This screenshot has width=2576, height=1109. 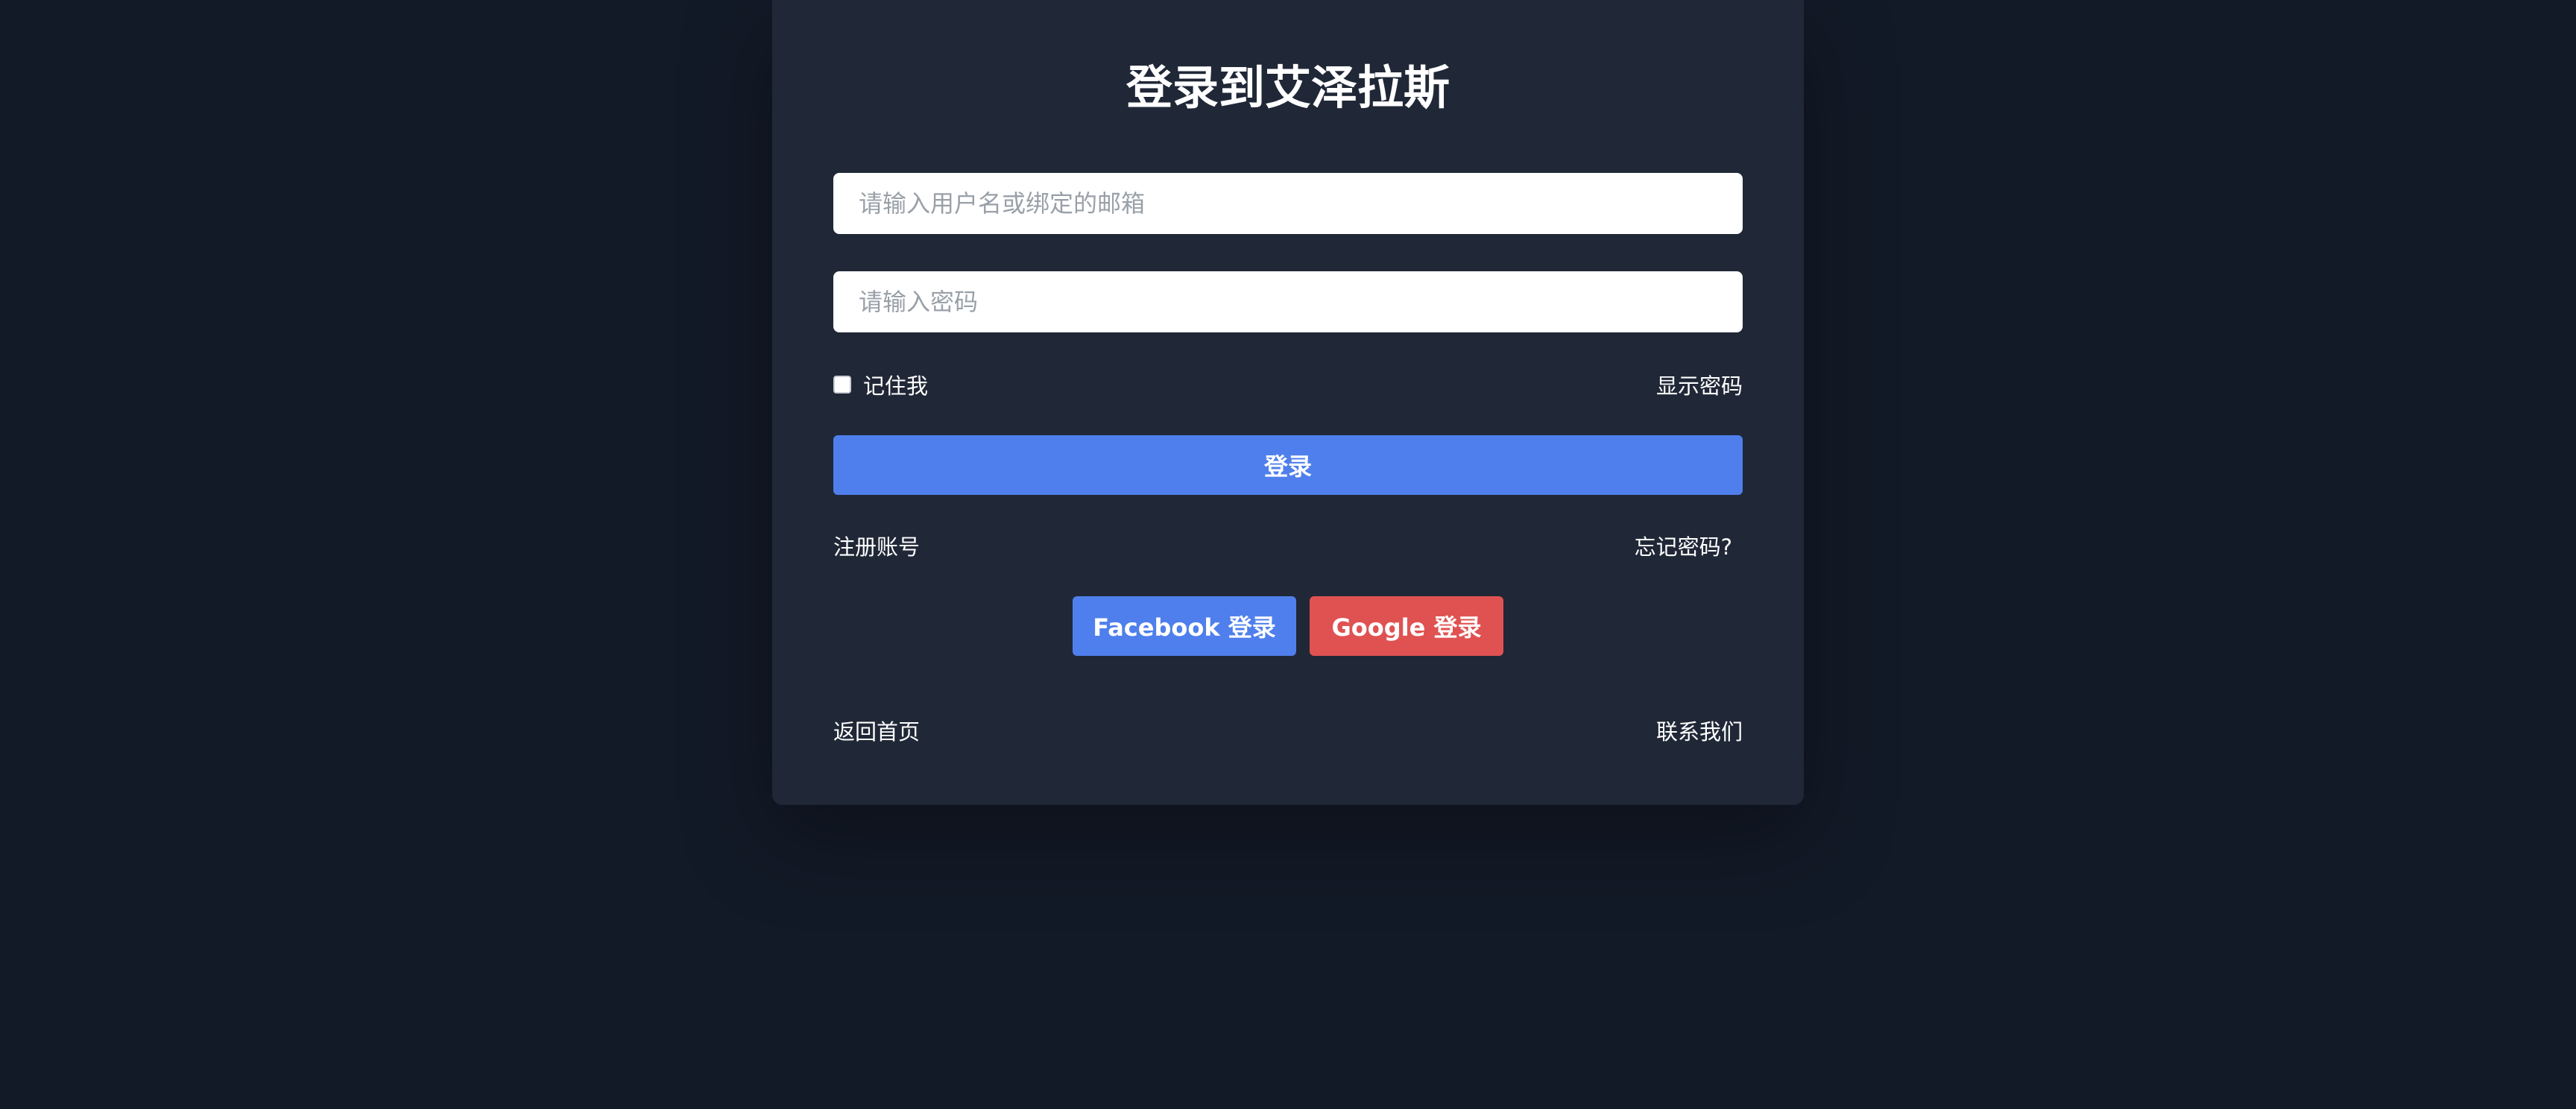 What do you see at coordinates (1288, 545) in the screenshot?
I see `account-links: 注册账号 忘记密码?` at bounding box center [1288, 545].